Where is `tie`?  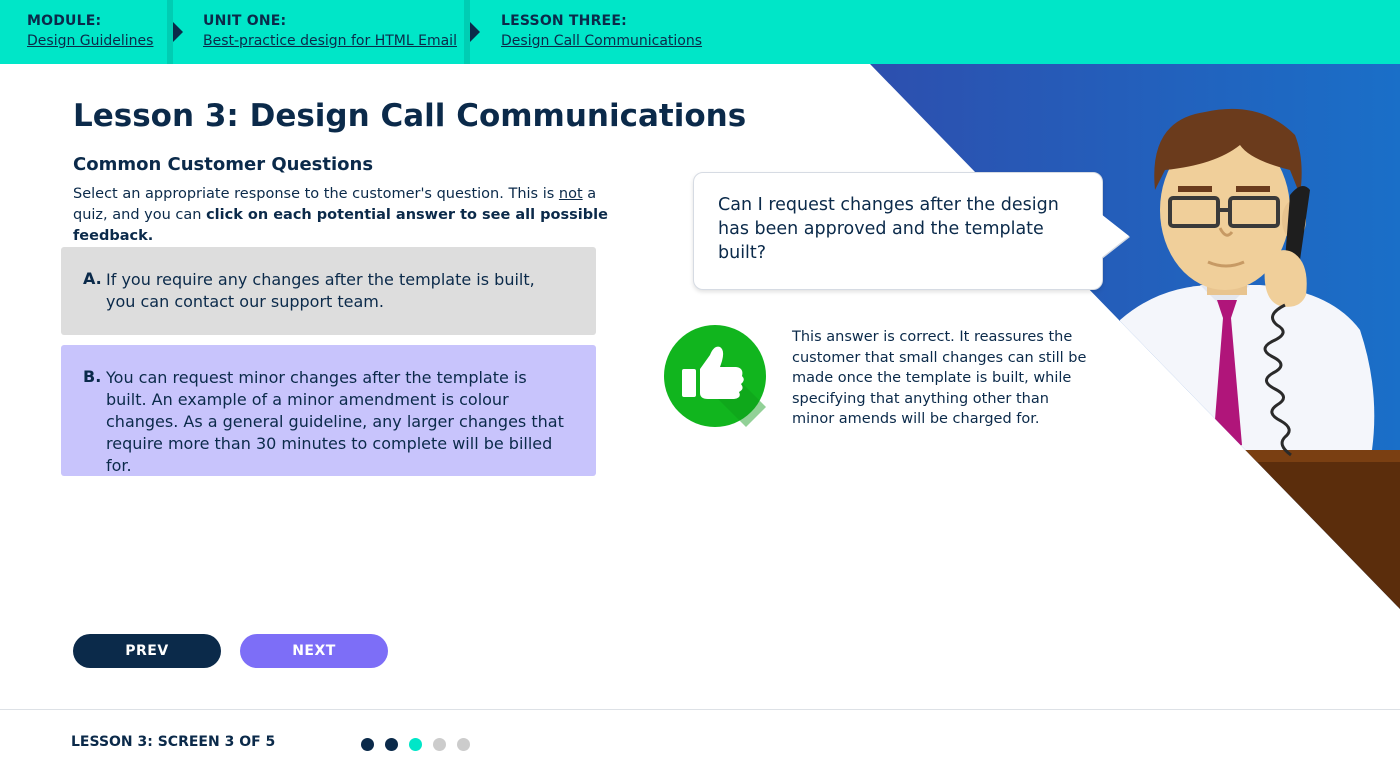 tie is located at coordinates (1227, 375).